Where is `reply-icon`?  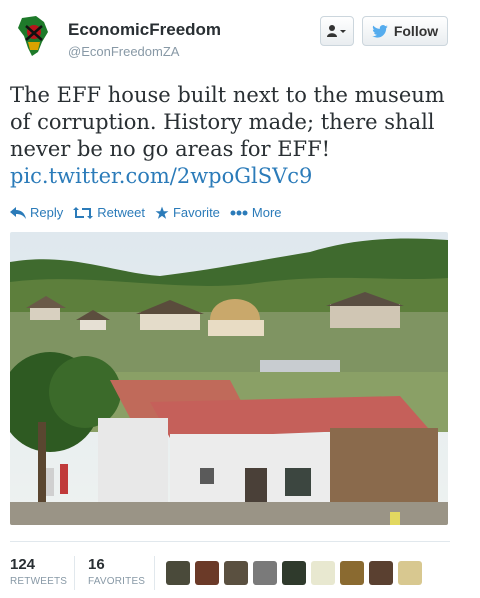
reply-icon is located at coordinates (18, 212).